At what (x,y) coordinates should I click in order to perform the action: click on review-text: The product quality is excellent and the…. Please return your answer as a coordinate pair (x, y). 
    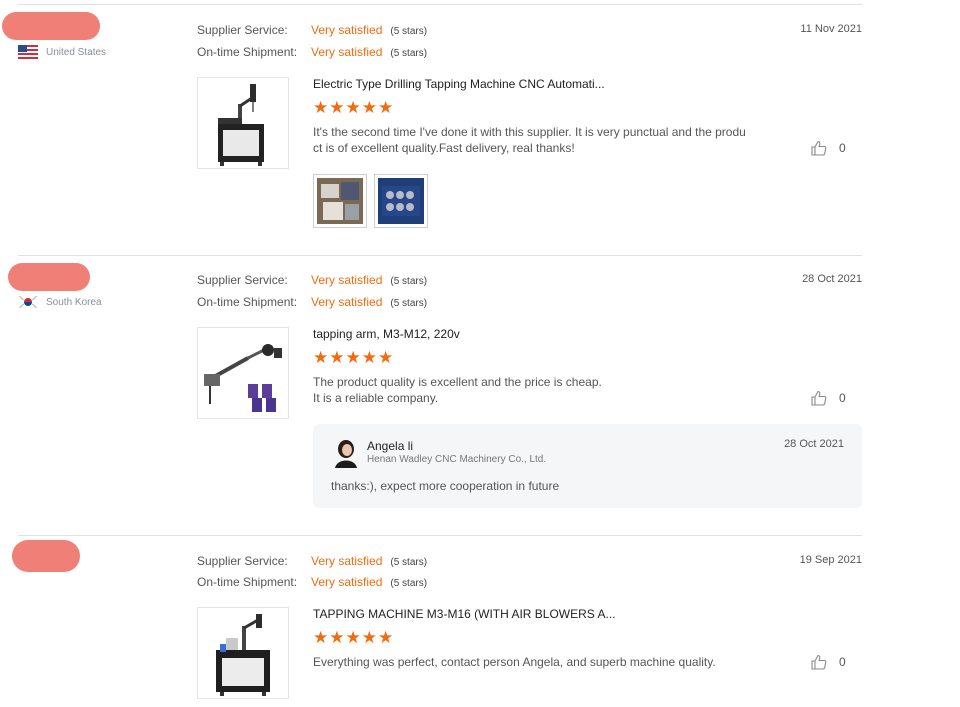
    Looking at the image, I should click on (538, 390).